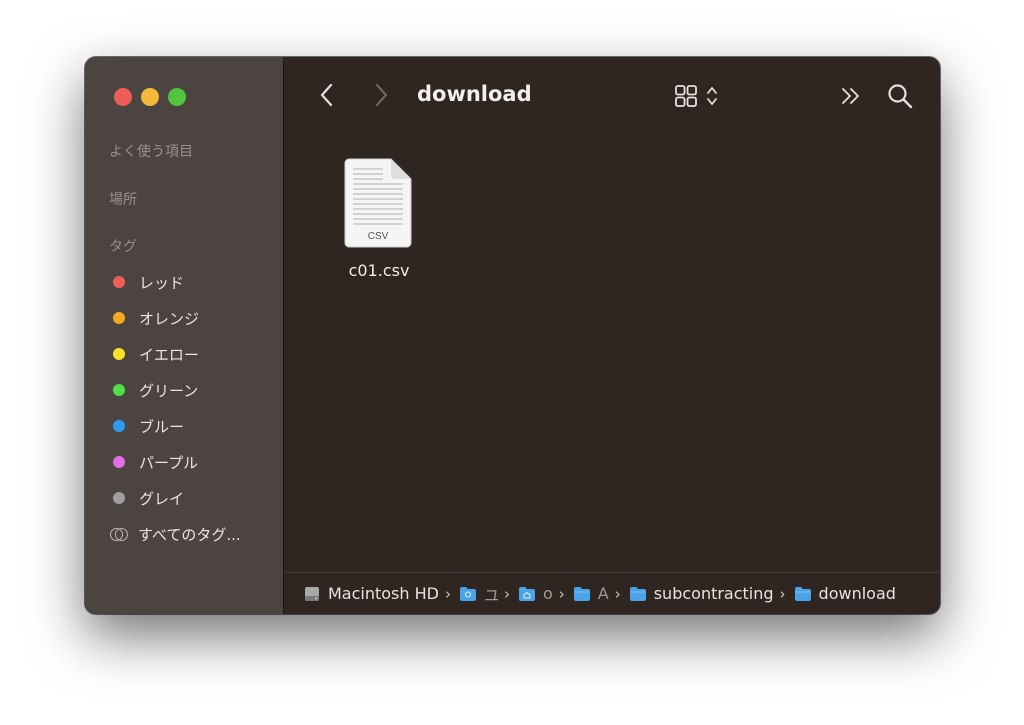  Describe the element at coordinates (169, 462) in the screenshot. I see `sidebar-tag-label: パープル` at that location.